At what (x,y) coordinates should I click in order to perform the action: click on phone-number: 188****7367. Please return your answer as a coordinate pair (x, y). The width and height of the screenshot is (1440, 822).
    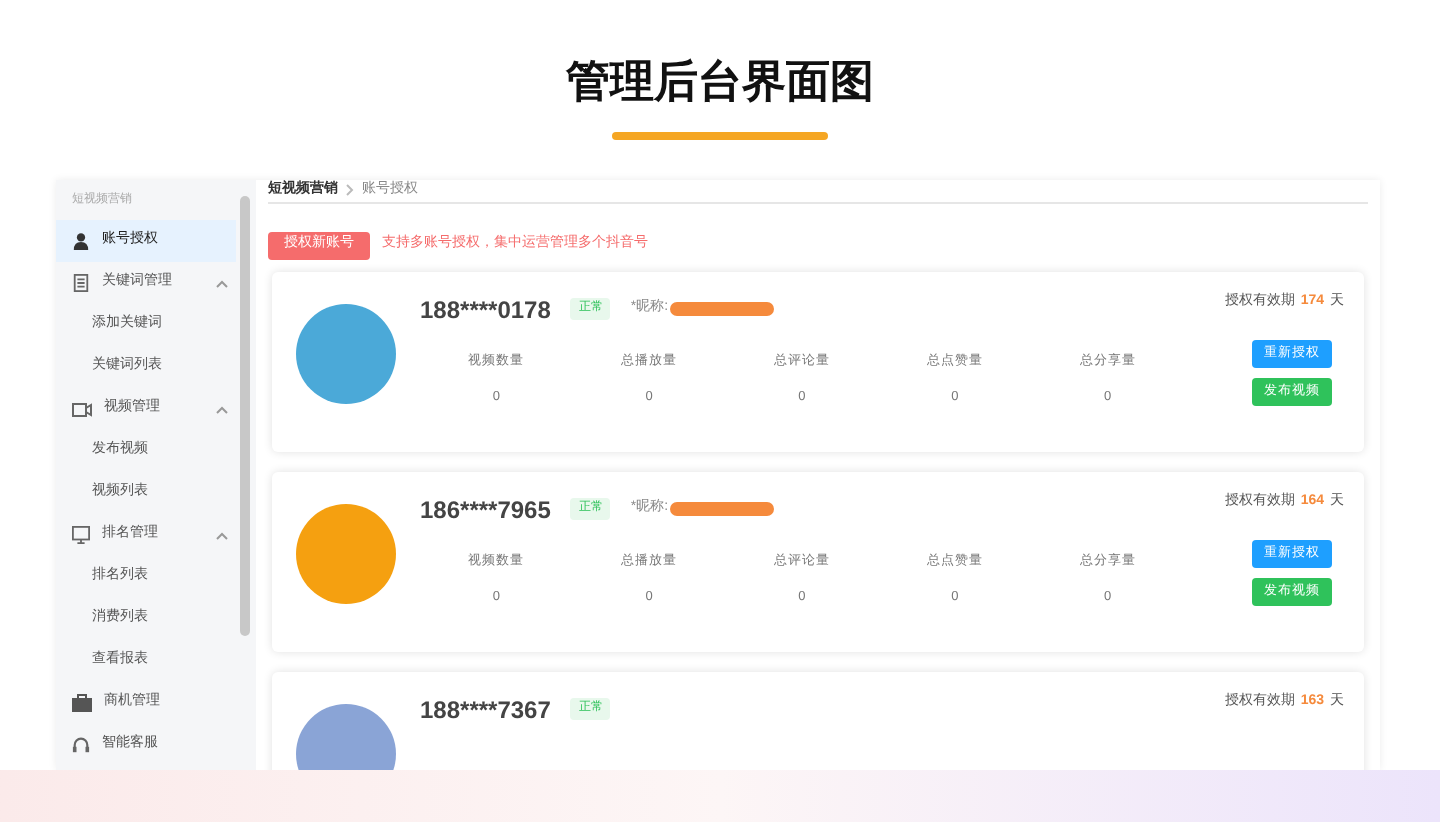
    Looking at the image, I should click on (485, 710).